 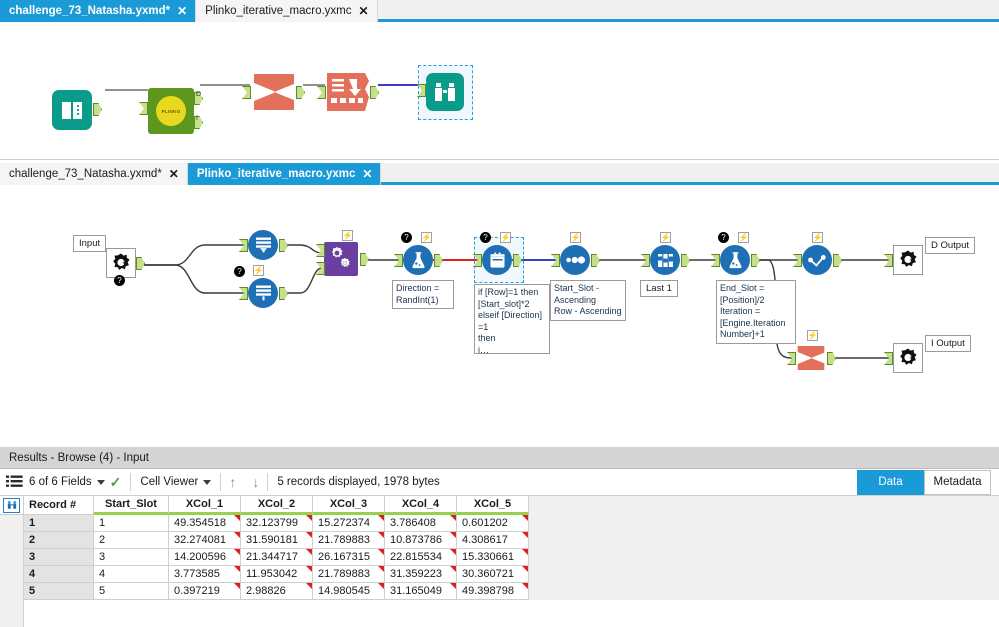 I want to click on formula-tool-2: ? ⚡, so click(x=735, y=253).